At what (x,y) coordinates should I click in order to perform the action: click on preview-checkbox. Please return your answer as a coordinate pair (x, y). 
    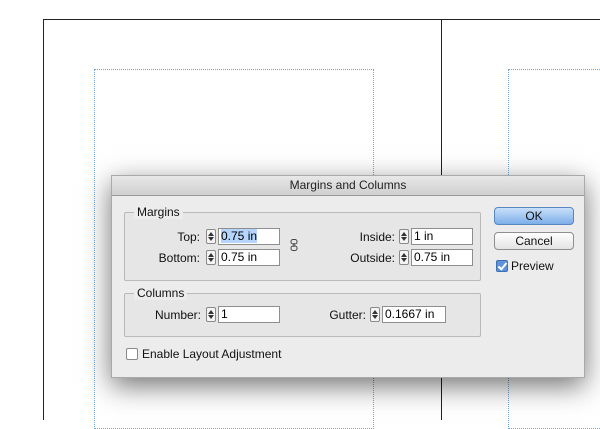
    Looking at the image, I should click on (502, 266).